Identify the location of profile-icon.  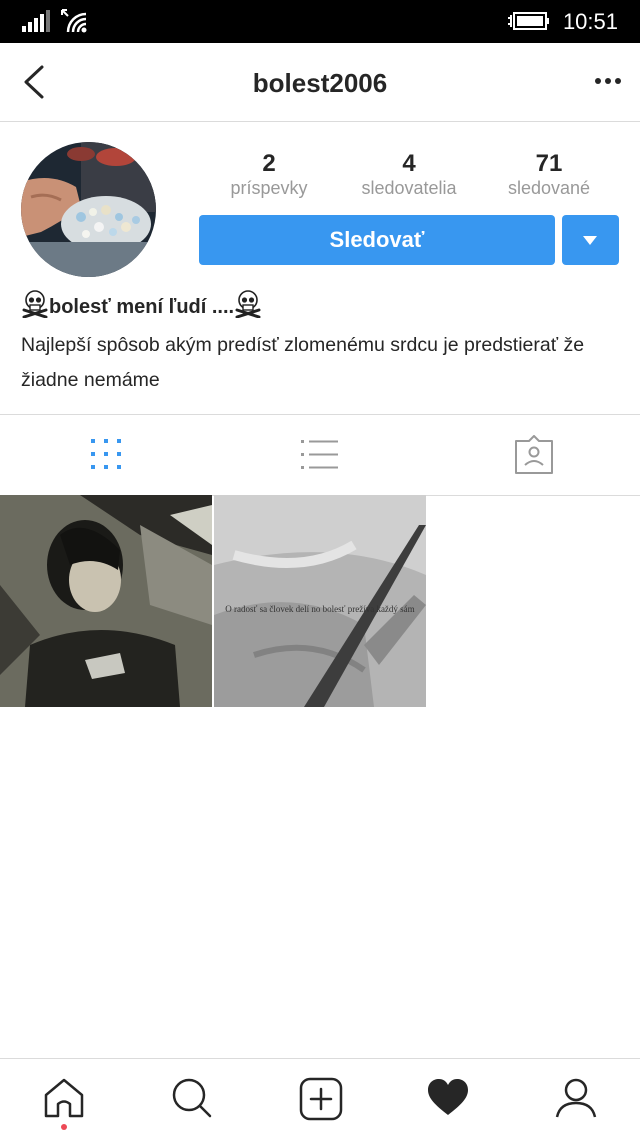
(576, 1098).